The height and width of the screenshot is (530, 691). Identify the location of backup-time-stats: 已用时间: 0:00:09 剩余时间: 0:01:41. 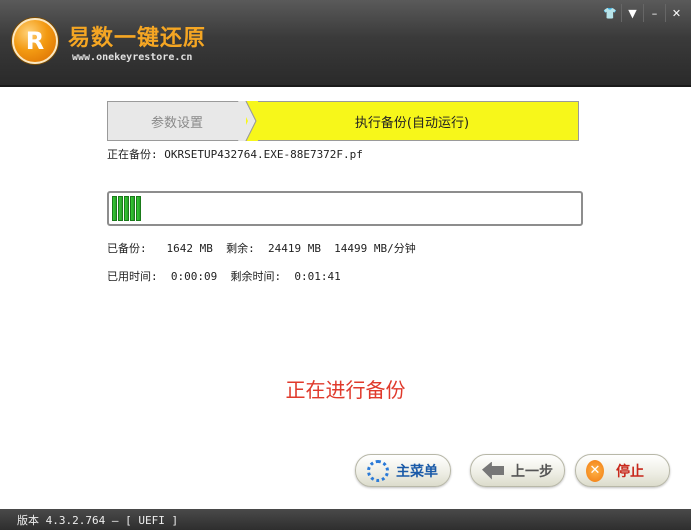
(224, 276).